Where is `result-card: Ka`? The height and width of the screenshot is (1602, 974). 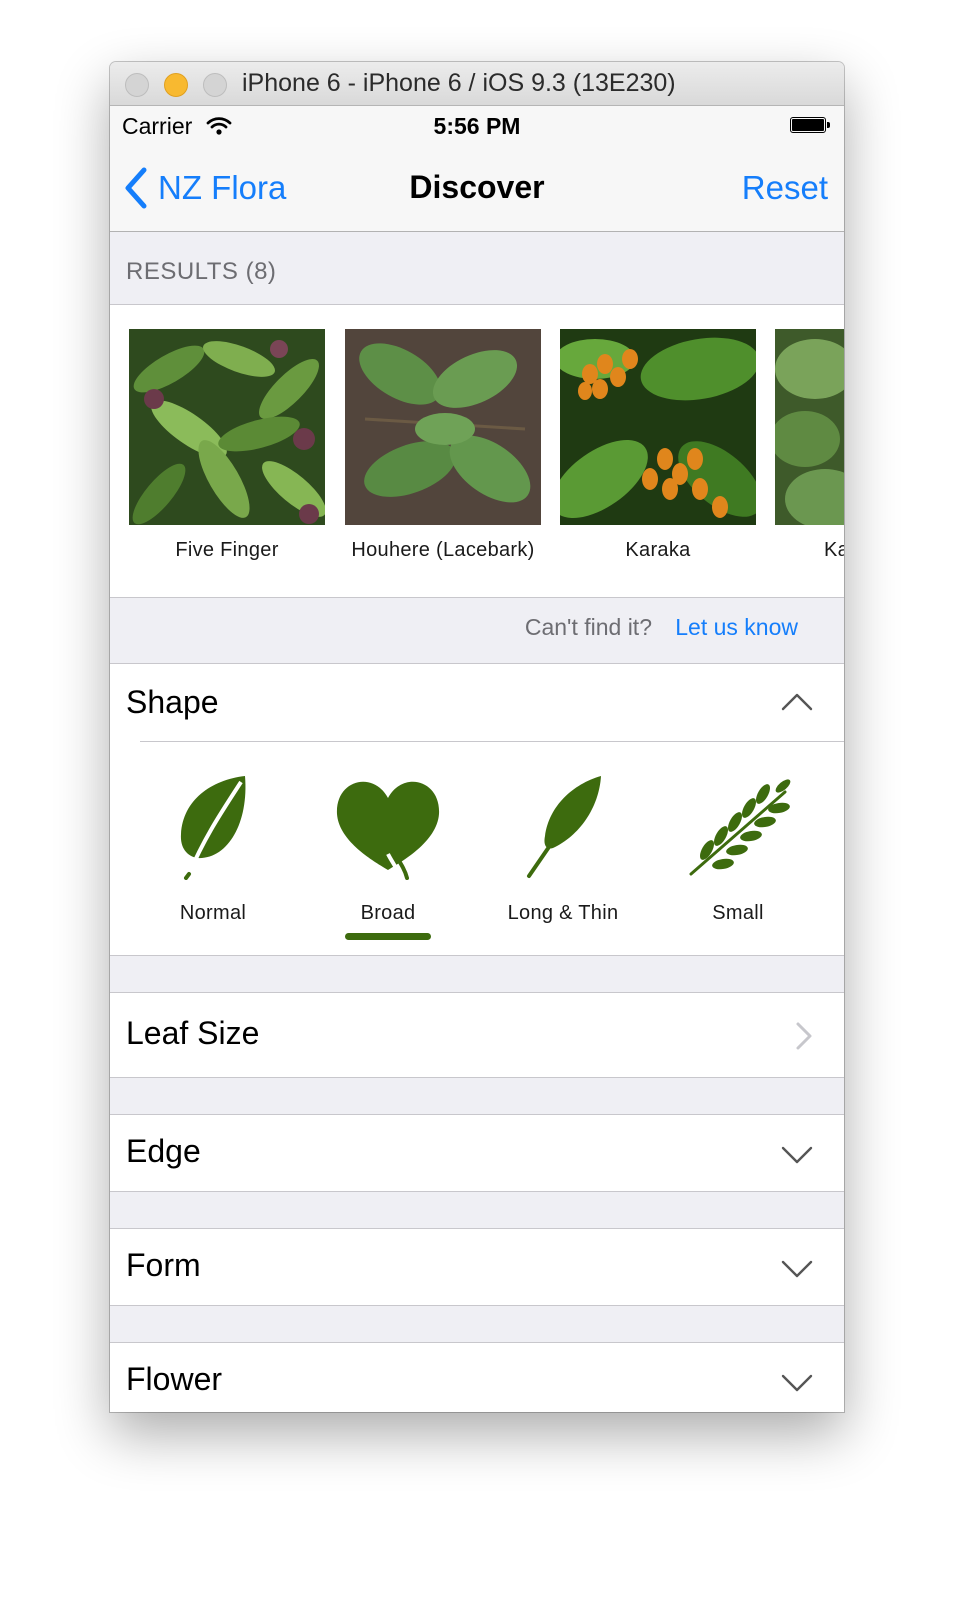 result-card: Ka is located at coordinates (809, 445).